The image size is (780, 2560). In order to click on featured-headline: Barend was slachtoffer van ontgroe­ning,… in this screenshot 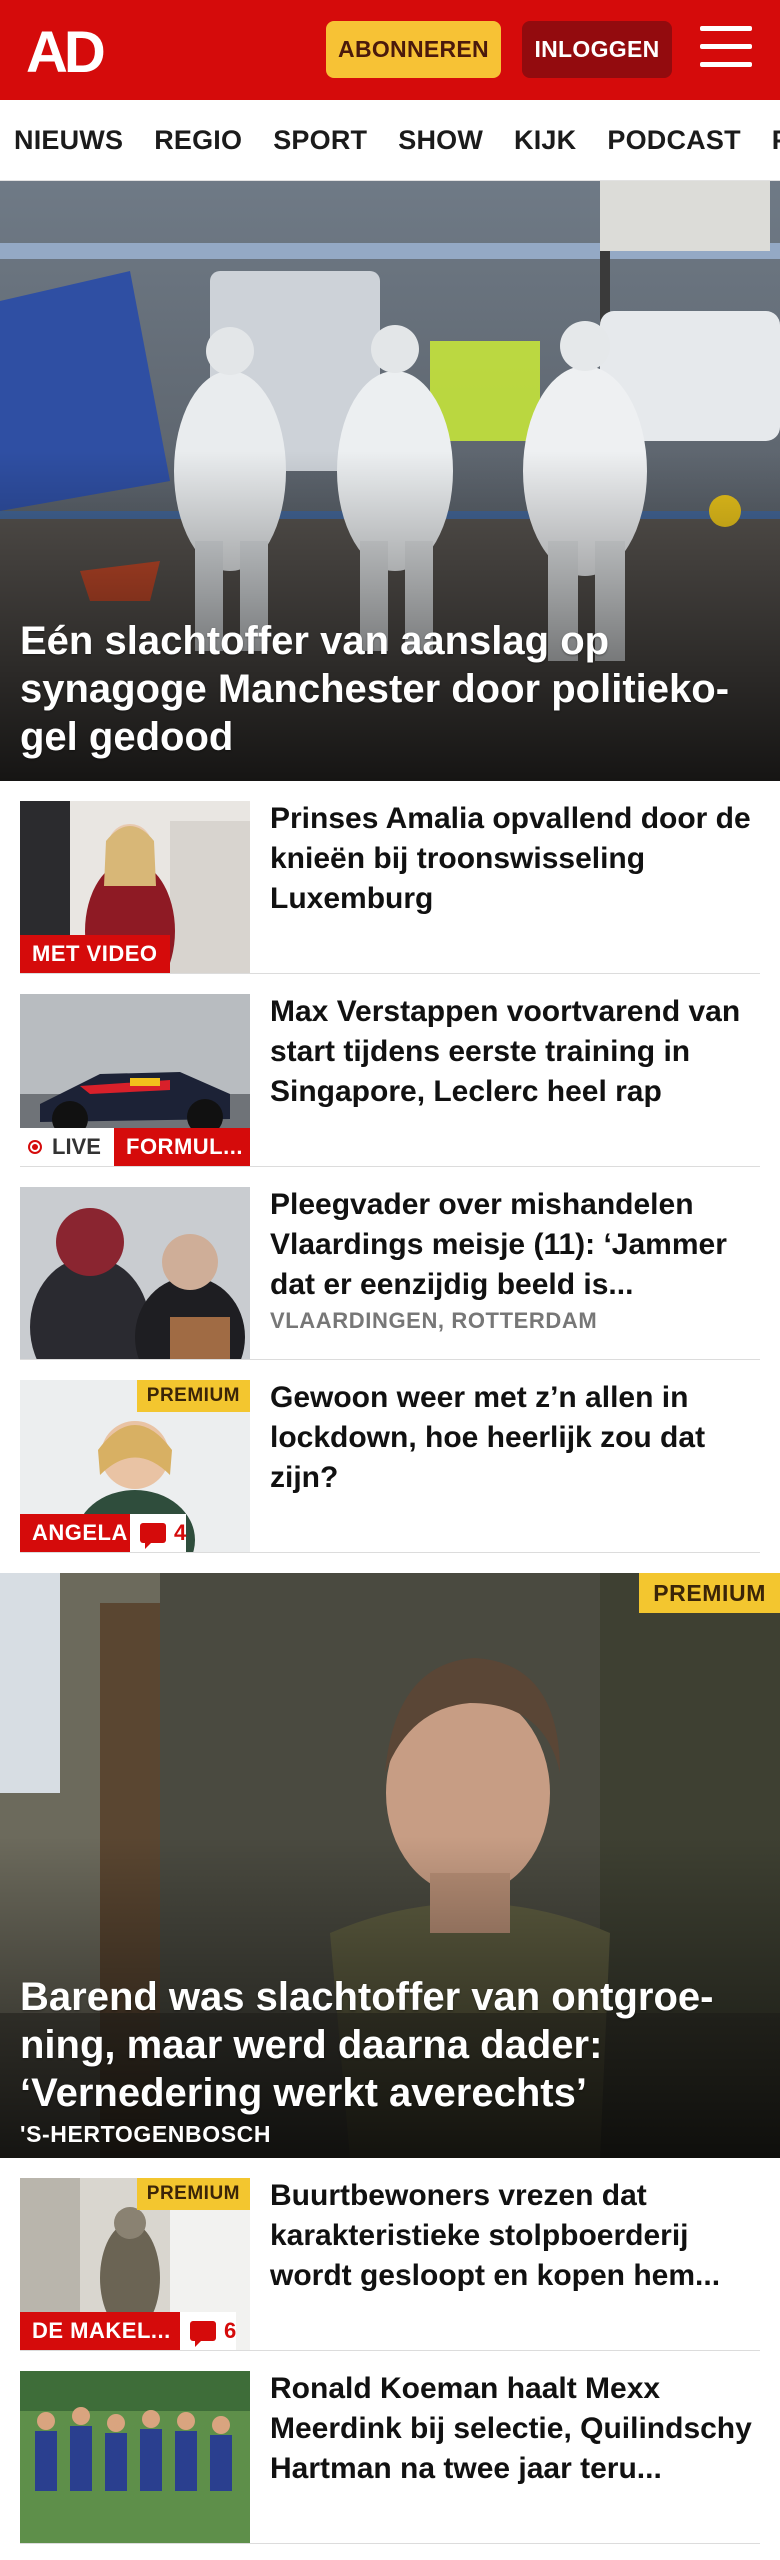, I will do `click(380, 2045)`.